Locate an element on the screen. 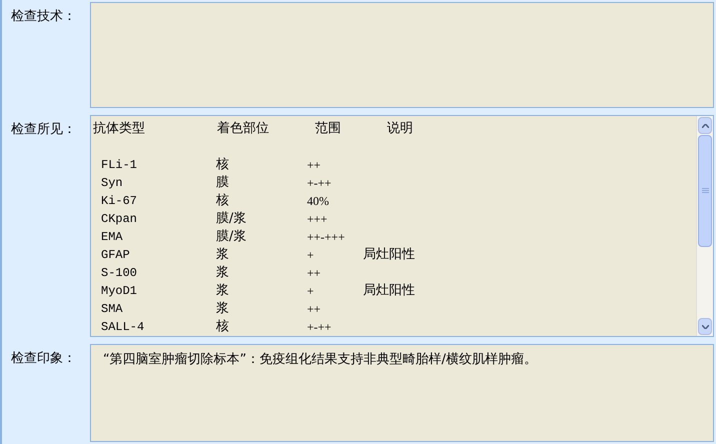 Image resolution: width=716 pixels, height=444 pixels. caret-down-icon is located at coordinates (705, 326).